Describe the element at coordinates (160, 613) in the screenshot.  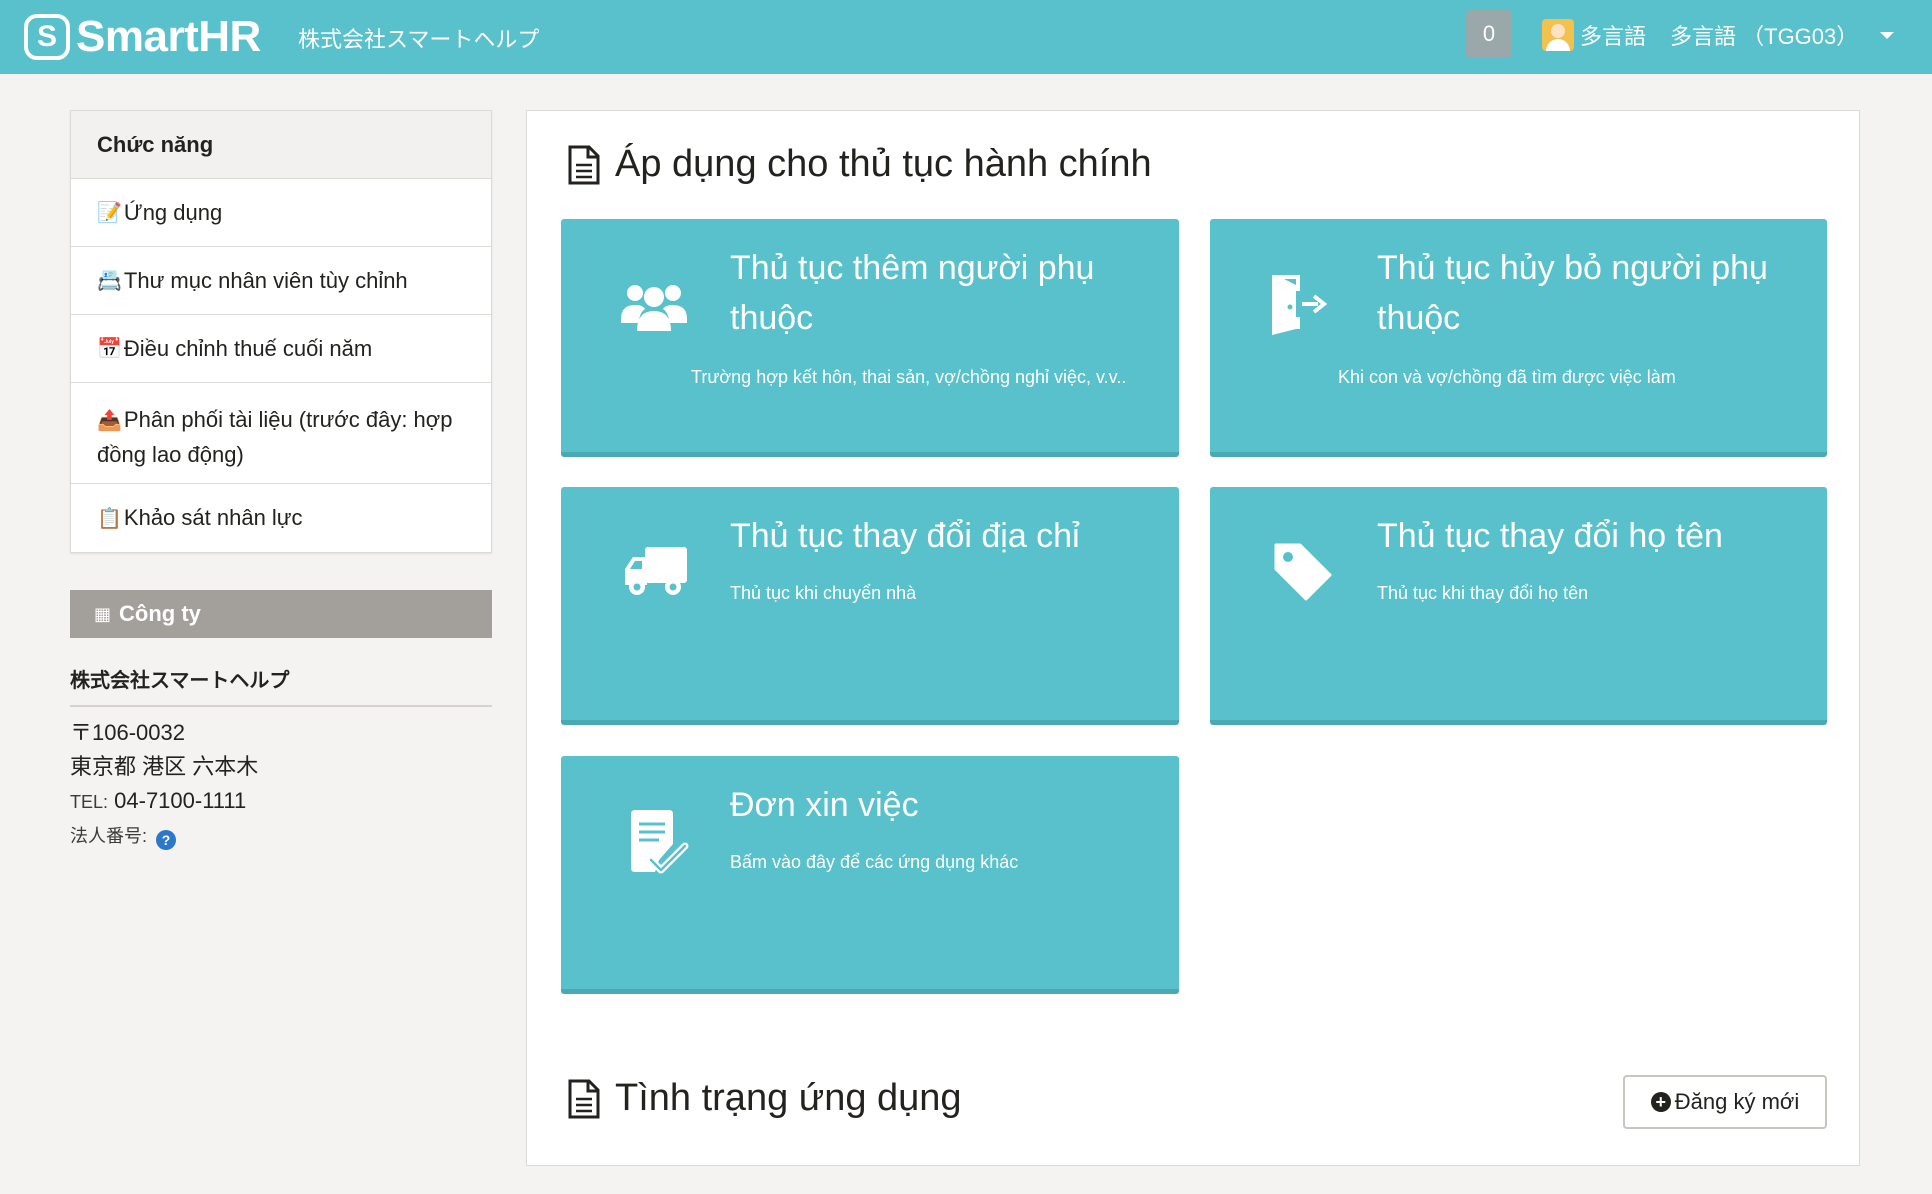
I see `company-section-title: Công ty` at that location.